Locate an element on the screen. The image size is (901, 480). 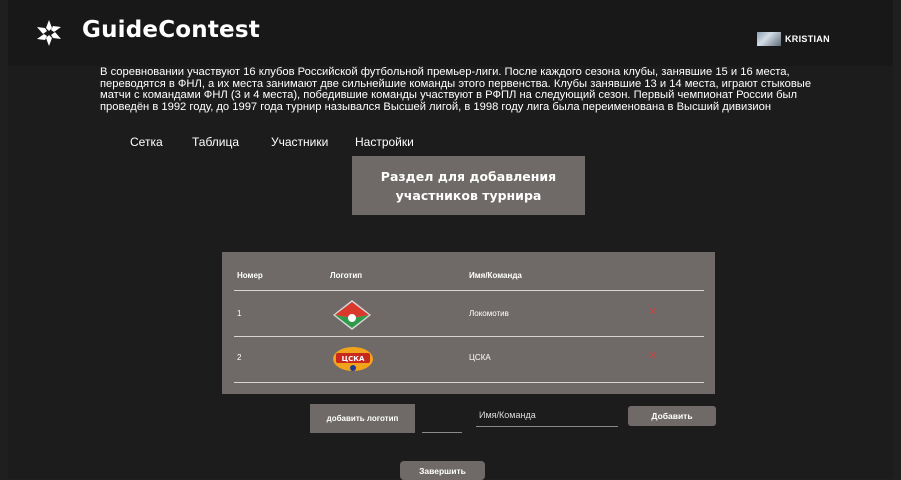
user-menu: KRISTIAN is located at coordinates (793, 39).